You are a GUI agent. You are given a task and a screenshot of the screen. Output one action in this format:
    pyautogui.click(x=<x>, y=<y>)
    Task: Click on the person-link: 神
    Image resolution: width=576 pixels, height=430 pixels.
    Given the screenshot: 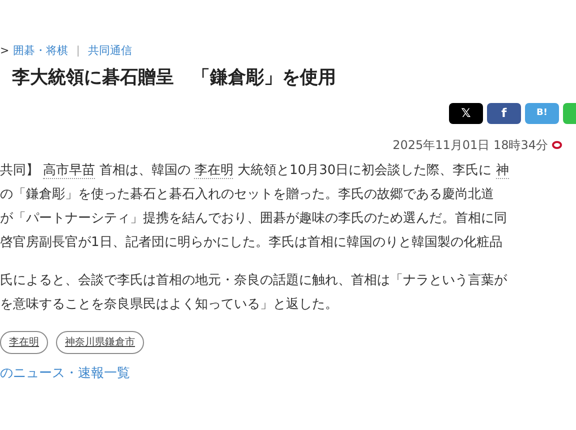 What is the action you would take?
    pyautogui.click(x=502, y=171)
    